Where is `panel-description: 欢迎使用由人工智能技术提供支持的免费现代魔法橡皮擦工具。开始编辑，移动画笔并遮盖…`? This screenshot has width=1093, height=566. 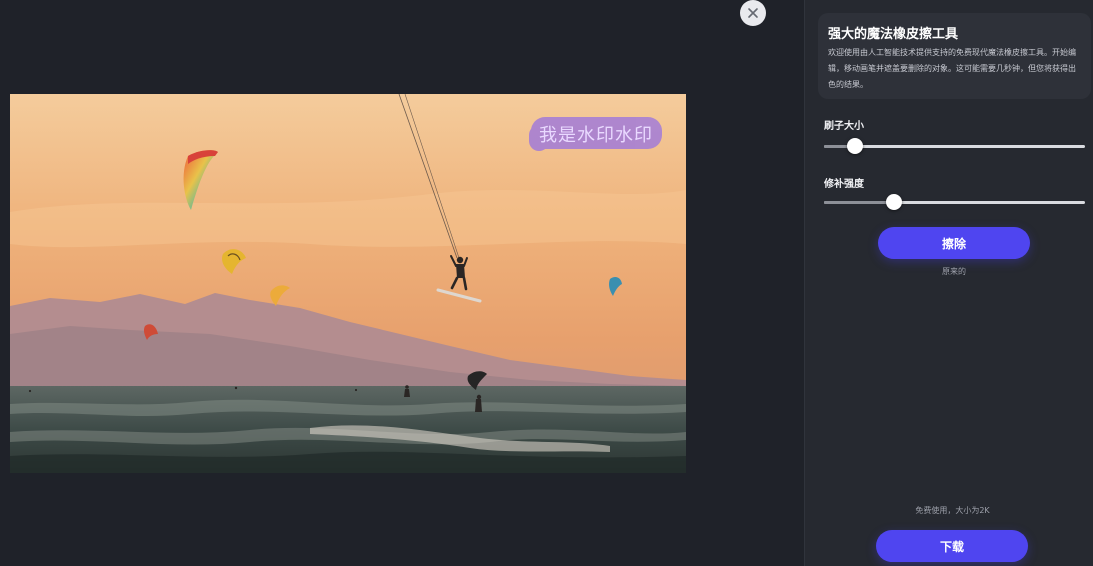
panel-description: 欢迎使用由人工智能技术提供支持的免费现代魔法橡皮擦工具。开始编辑，移动画笔并遮盖… is located at coordinates (952, 68).